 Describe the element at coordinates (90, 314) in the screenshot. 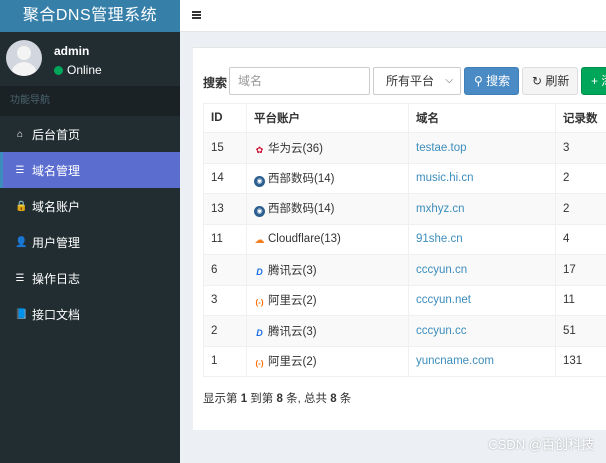

I see `sidebar-item-5: 📘 接口文档` at that location.